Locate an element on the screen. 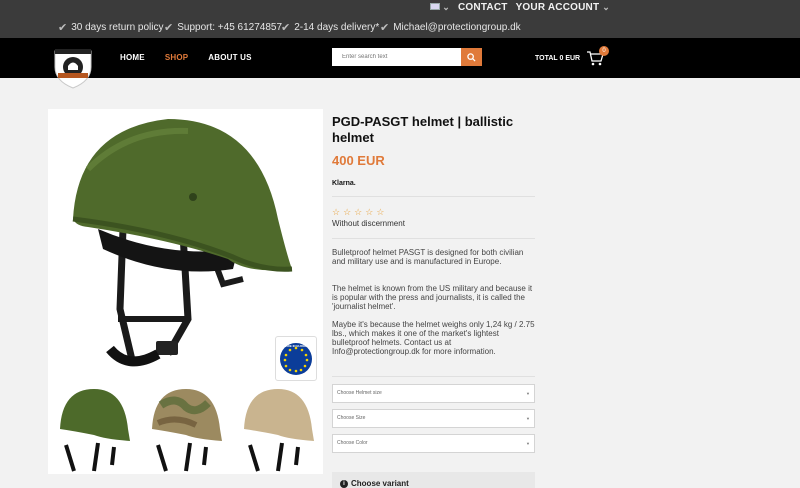 Image resolution: width=800 pixels, height=488 pixels. size-select-label: Choose Size is located at coordinates (351, 418).